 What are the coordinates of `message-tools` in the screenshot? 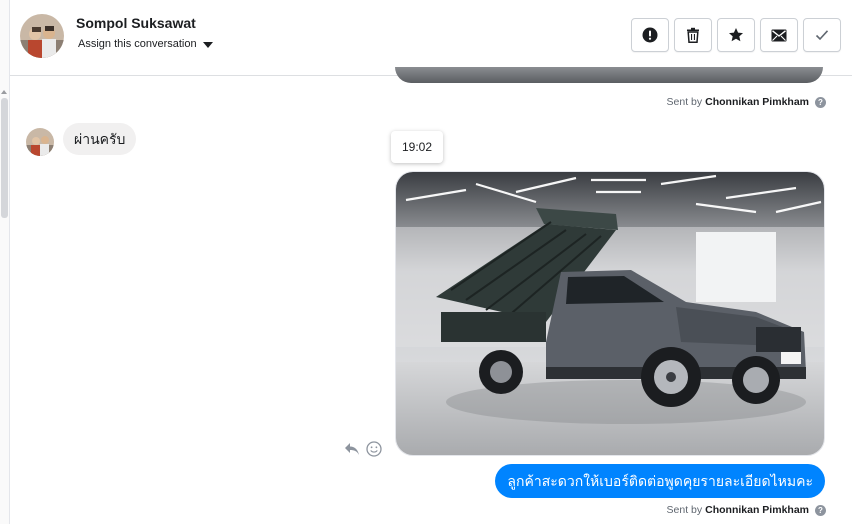 It's located at (363, 449).